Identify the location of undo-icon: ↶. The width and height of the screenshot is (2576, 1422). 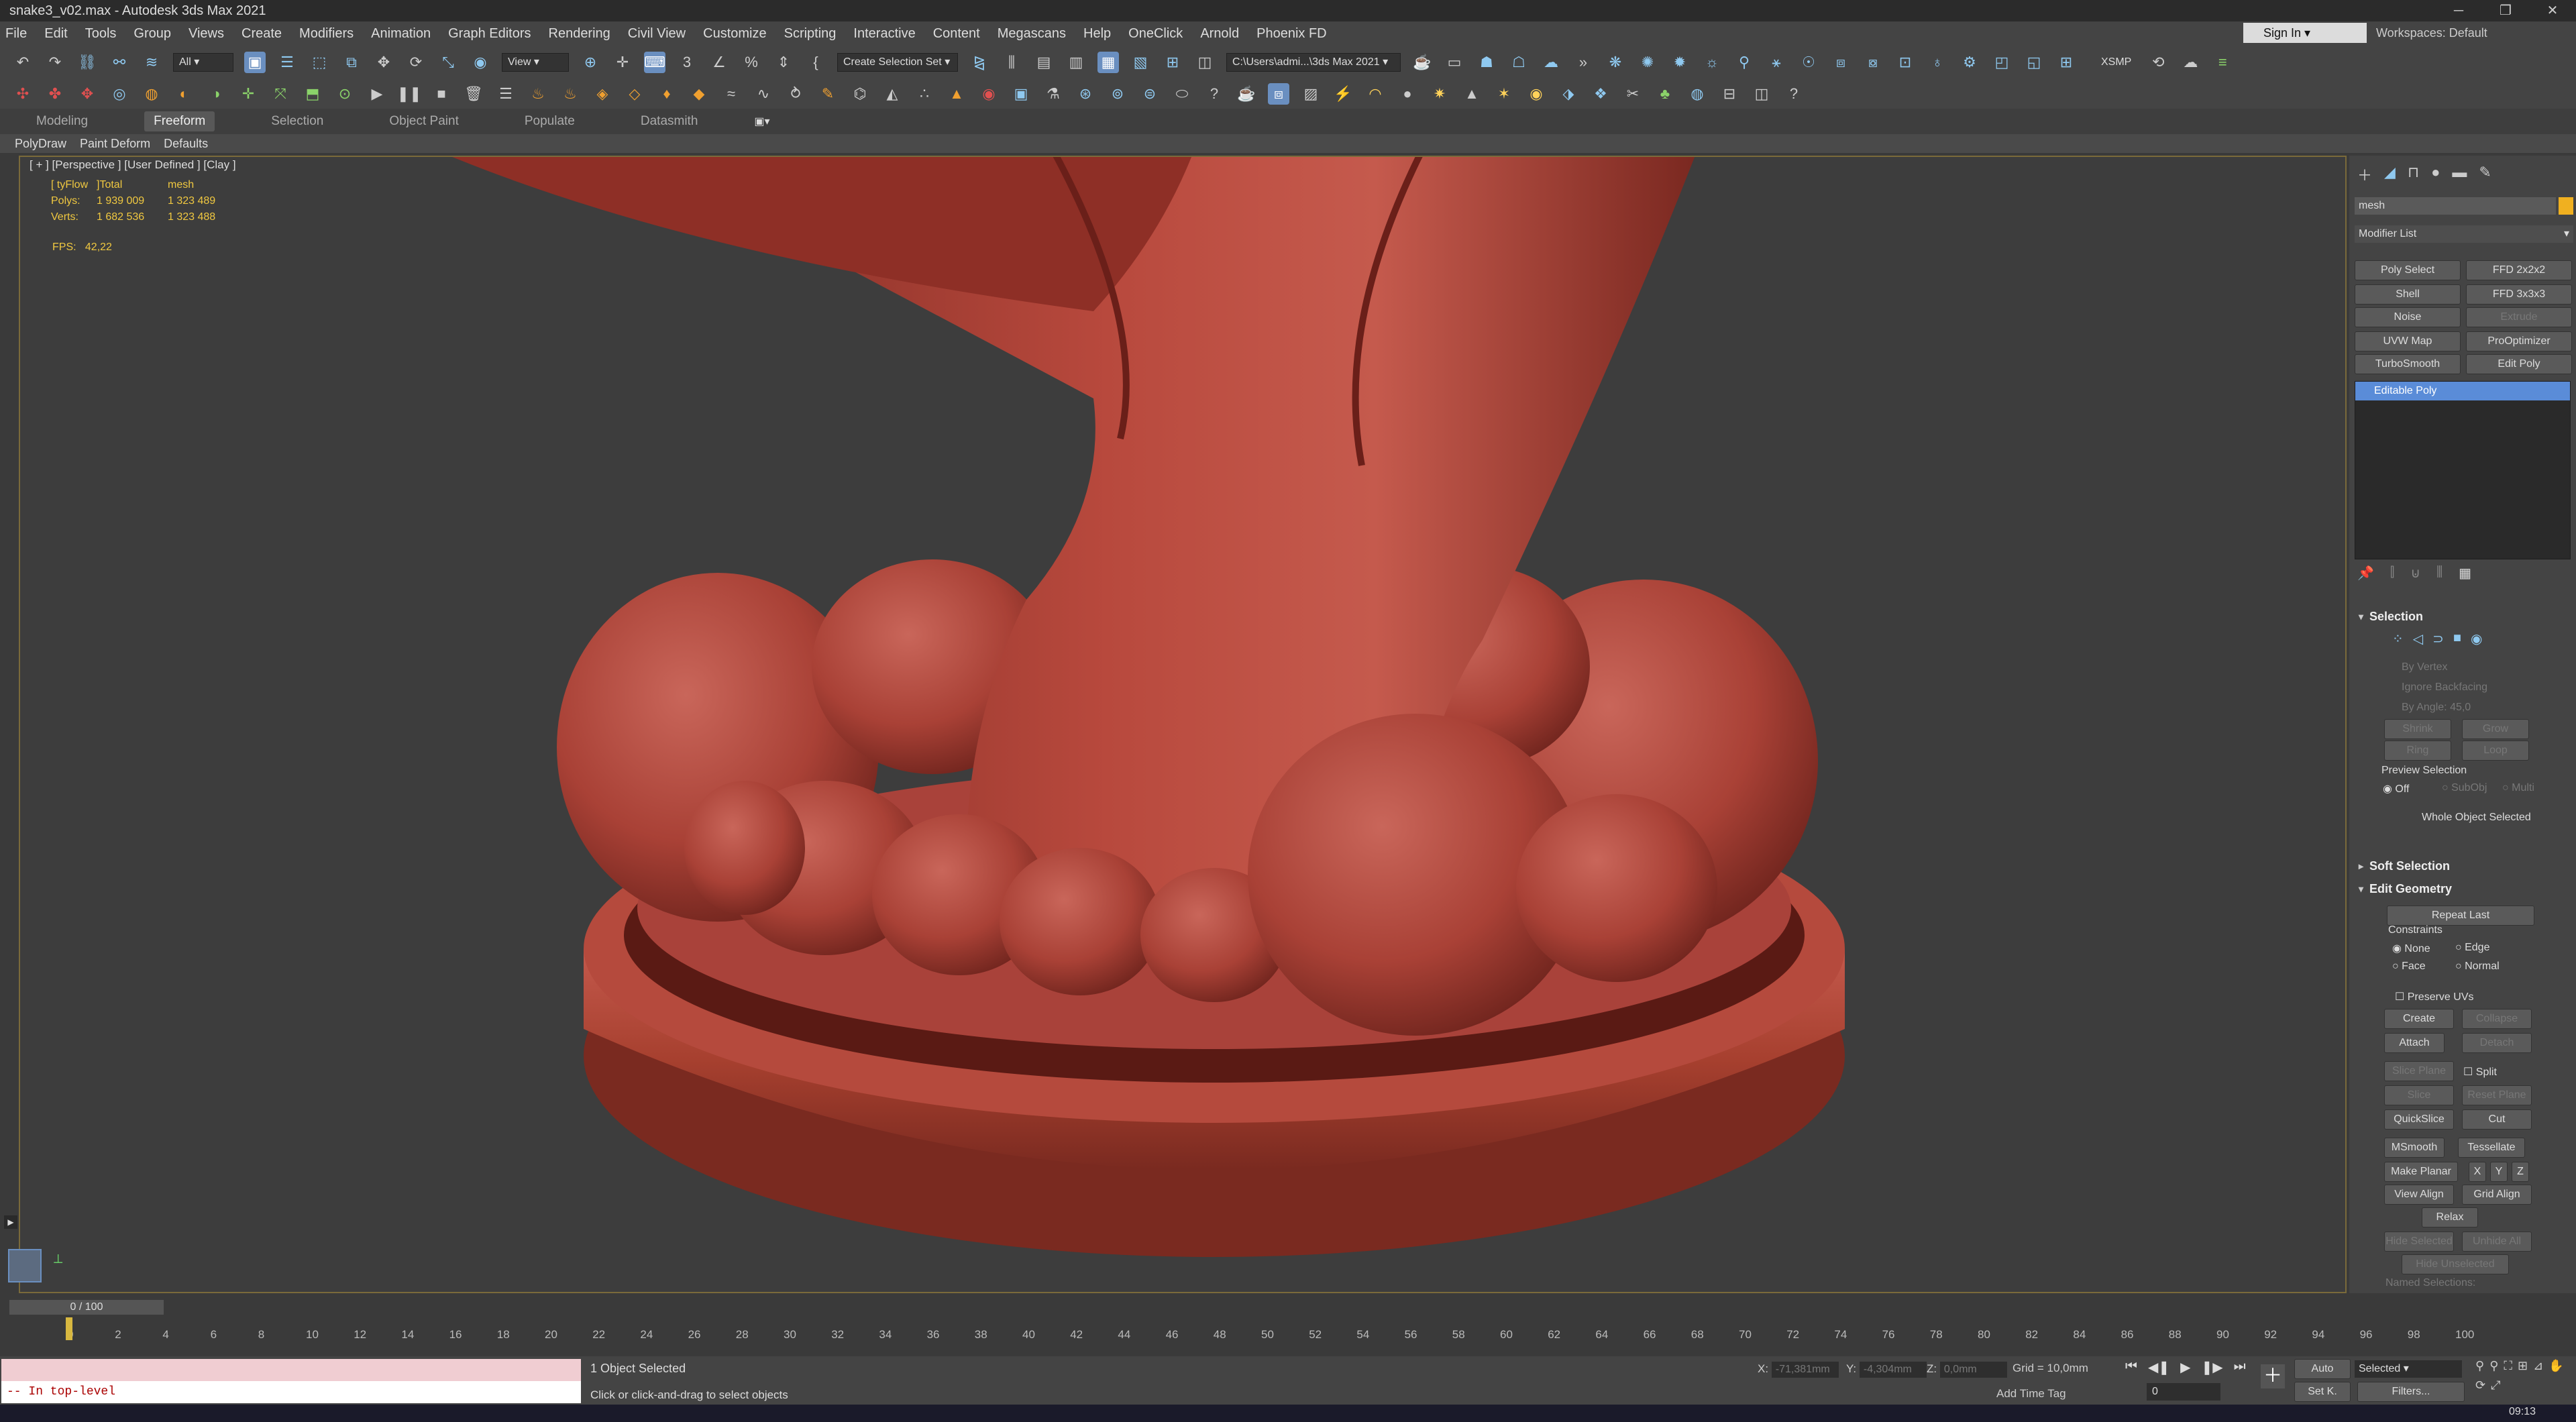
(23, 62).